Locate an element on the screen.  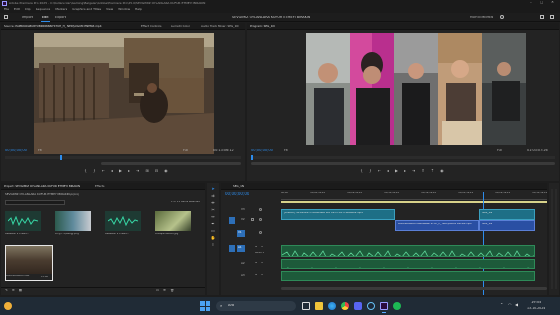
spotify-icon is located at coordinates (397, 306).